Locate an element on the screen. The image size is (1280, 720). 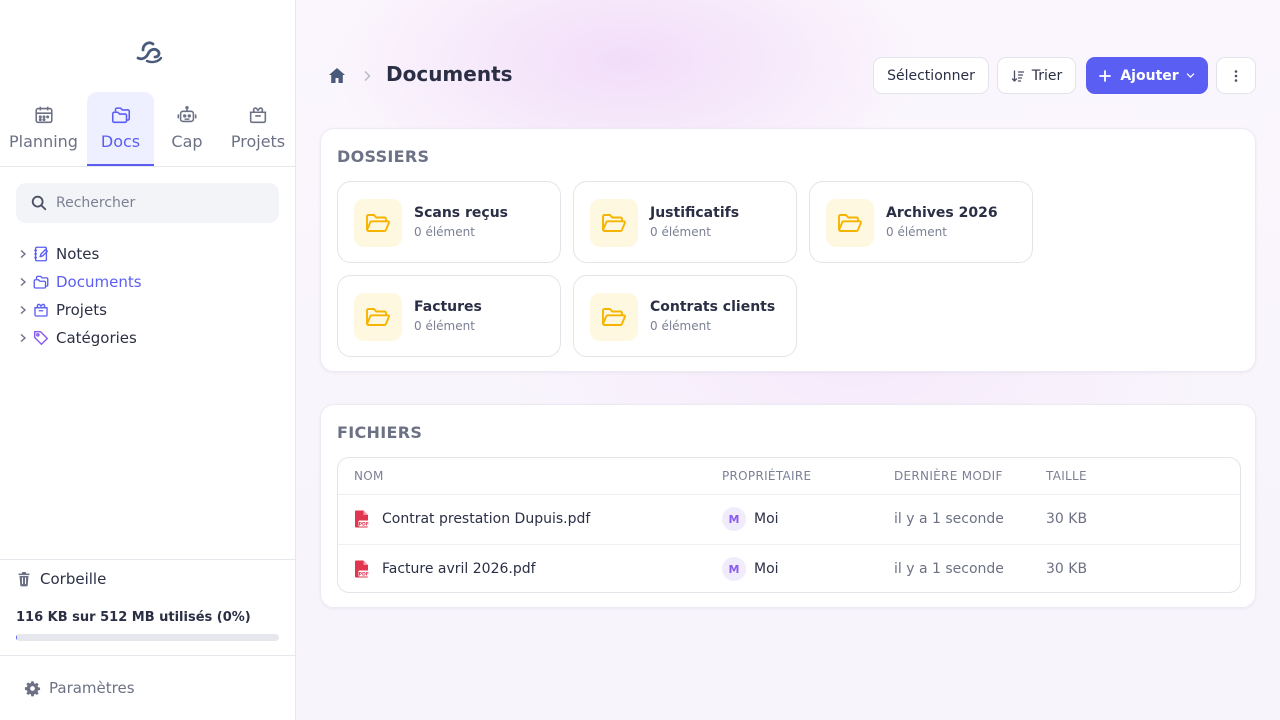
sidebar-item-notes: Notes is located at coordinates (148, 254).